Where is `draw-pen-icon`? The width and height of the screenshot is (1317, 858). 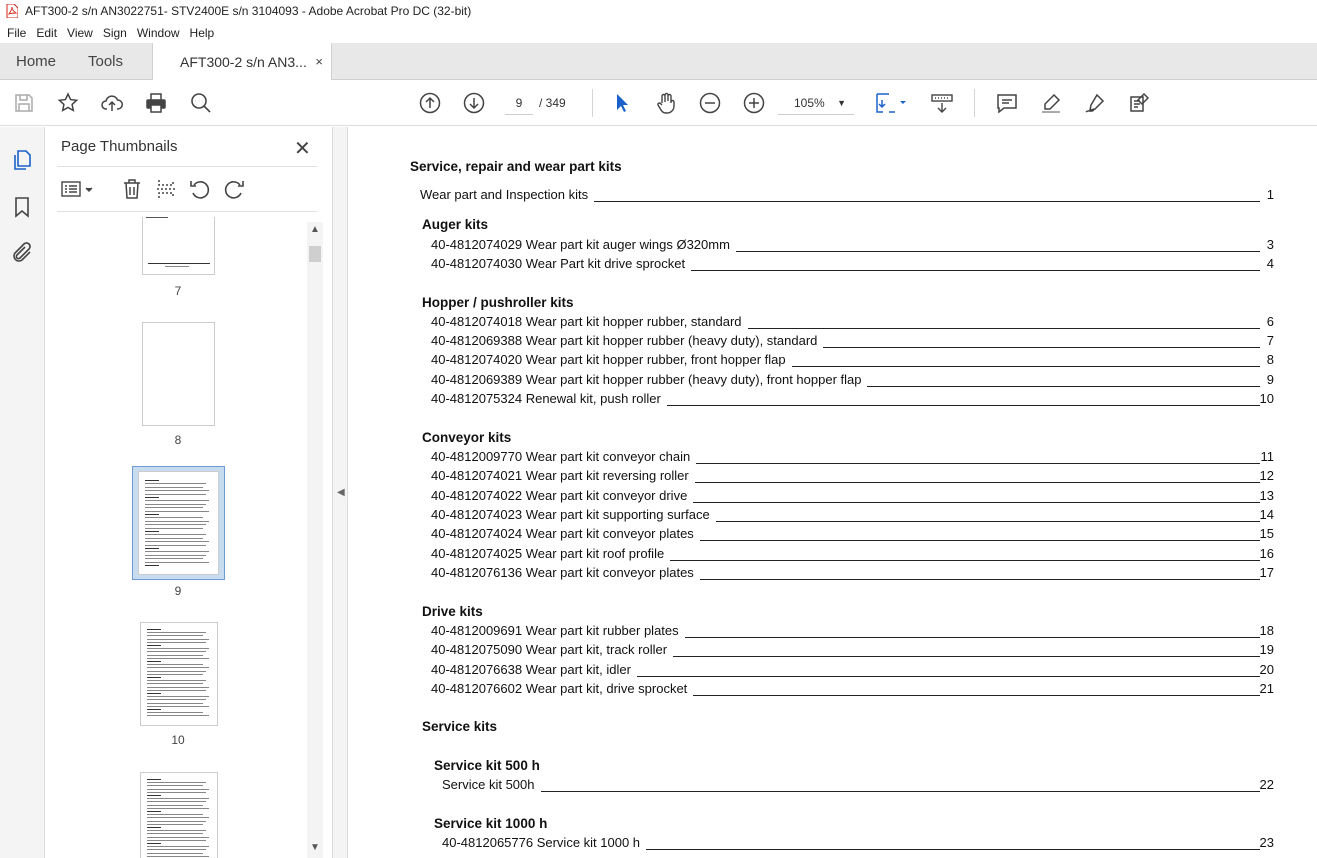
draw-pen-icon is located at coordinates (1095, 103).